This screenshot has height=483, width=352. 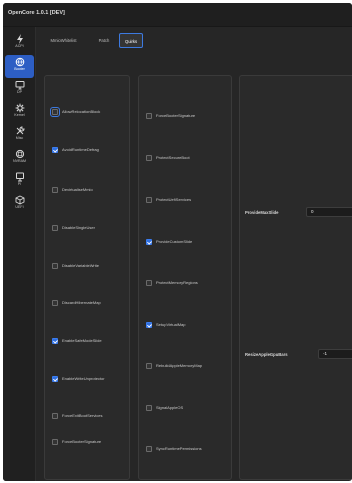 What do you see at coordinates (19, 115) in the screenshot?
I see `sidebar-item-label: Kernel` at bounding box center [19, 115].